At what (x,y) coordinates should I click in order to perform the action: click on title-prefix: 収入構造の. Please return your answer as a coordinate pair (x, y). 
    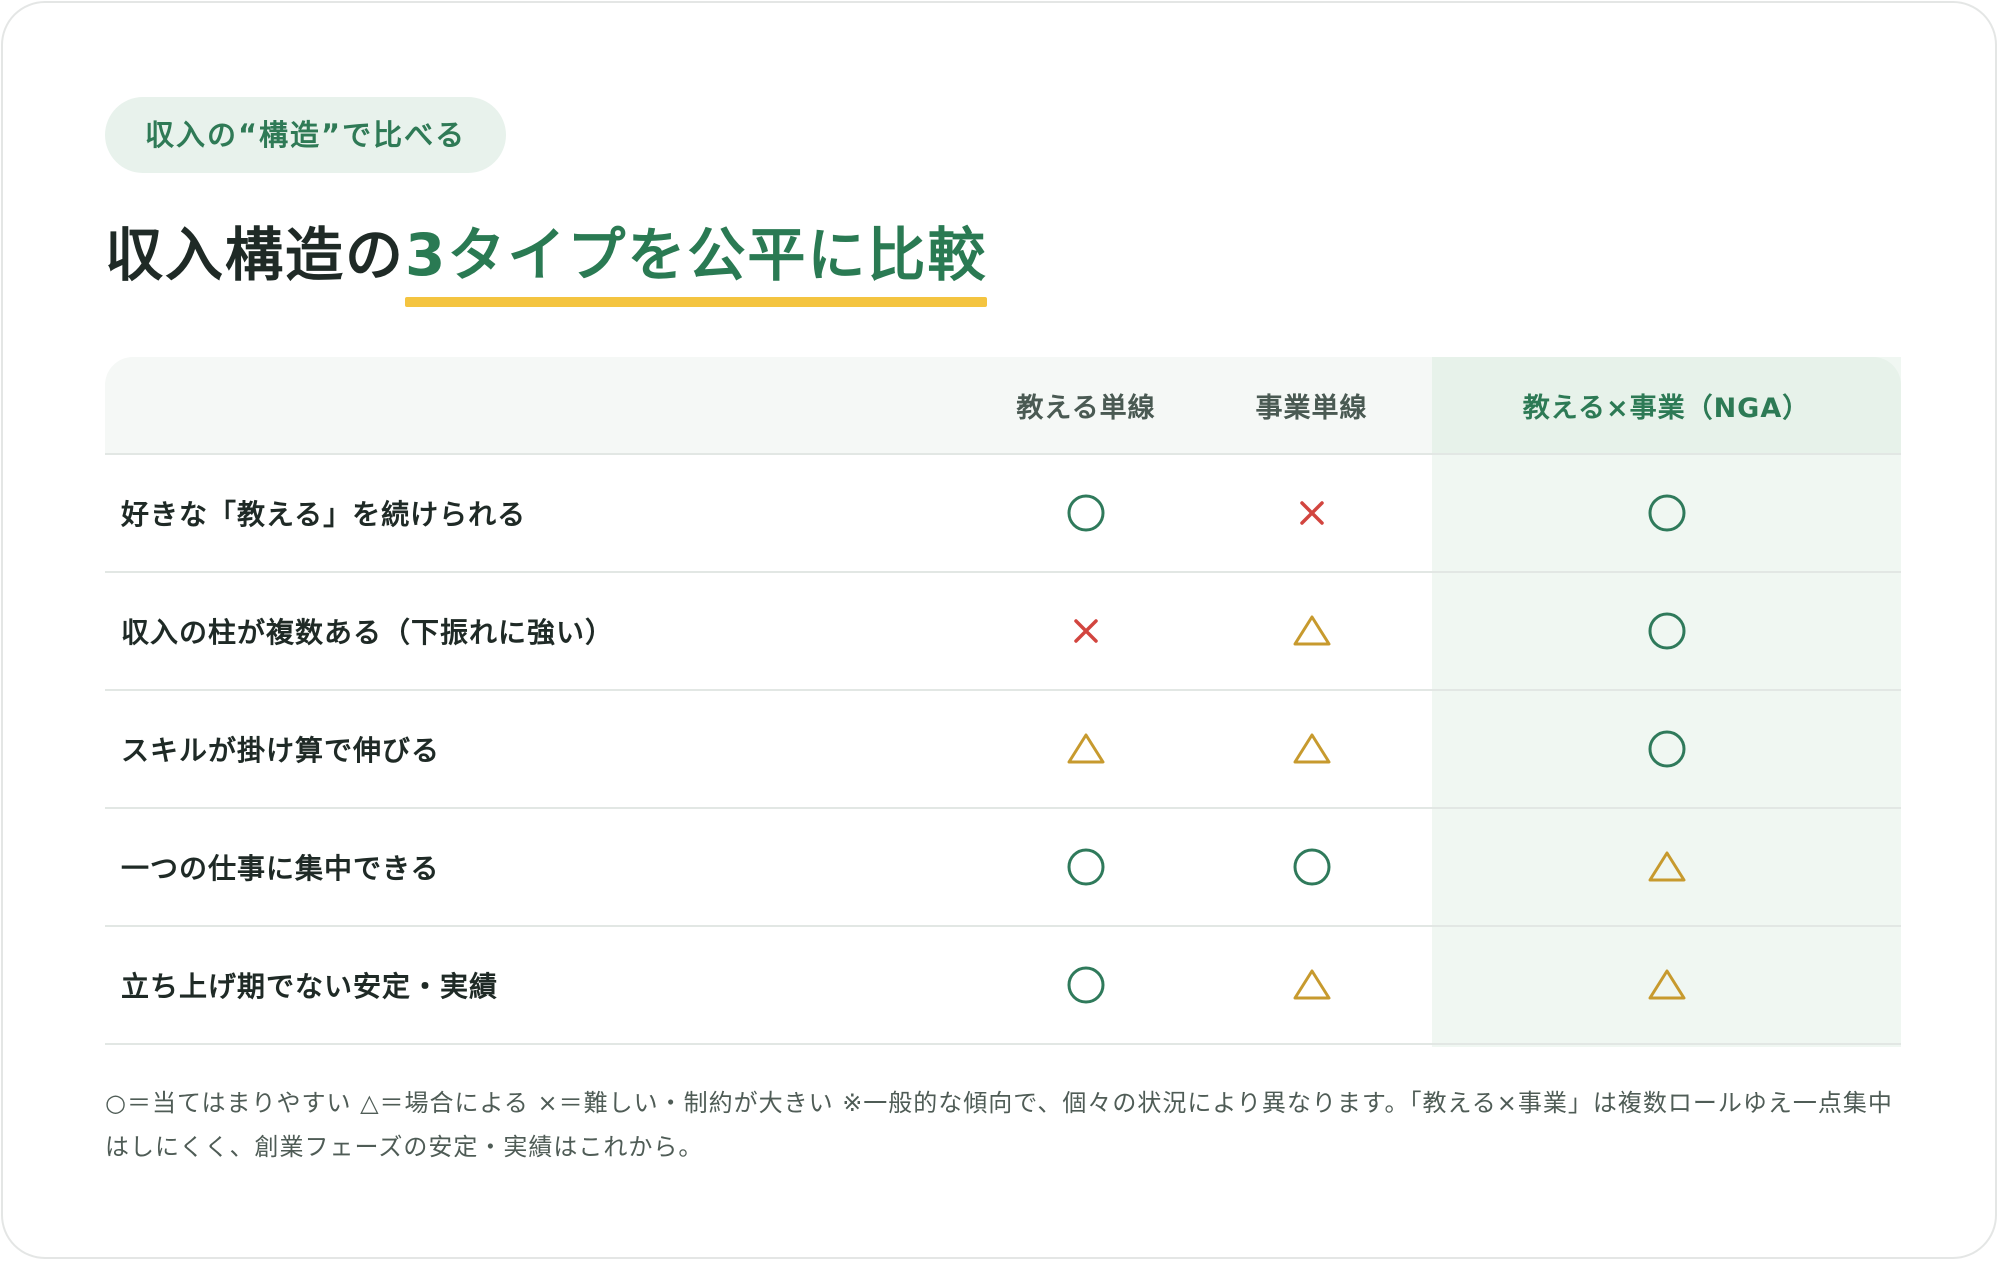
    Looking at the image, I should click on (255, 255).